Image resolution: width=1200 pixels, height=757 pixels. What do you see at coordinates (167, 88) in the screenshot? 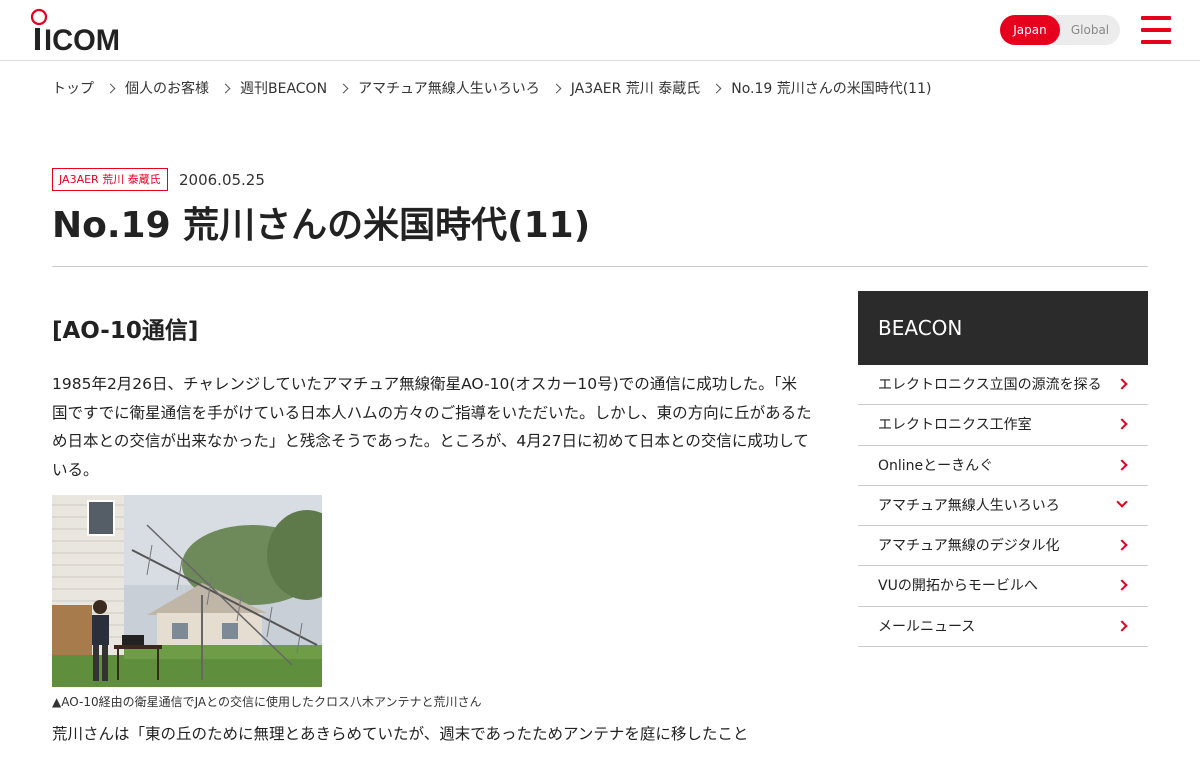
I see `breadcrumb-personal: 個人のお客様` at bounding box center [167, 88].